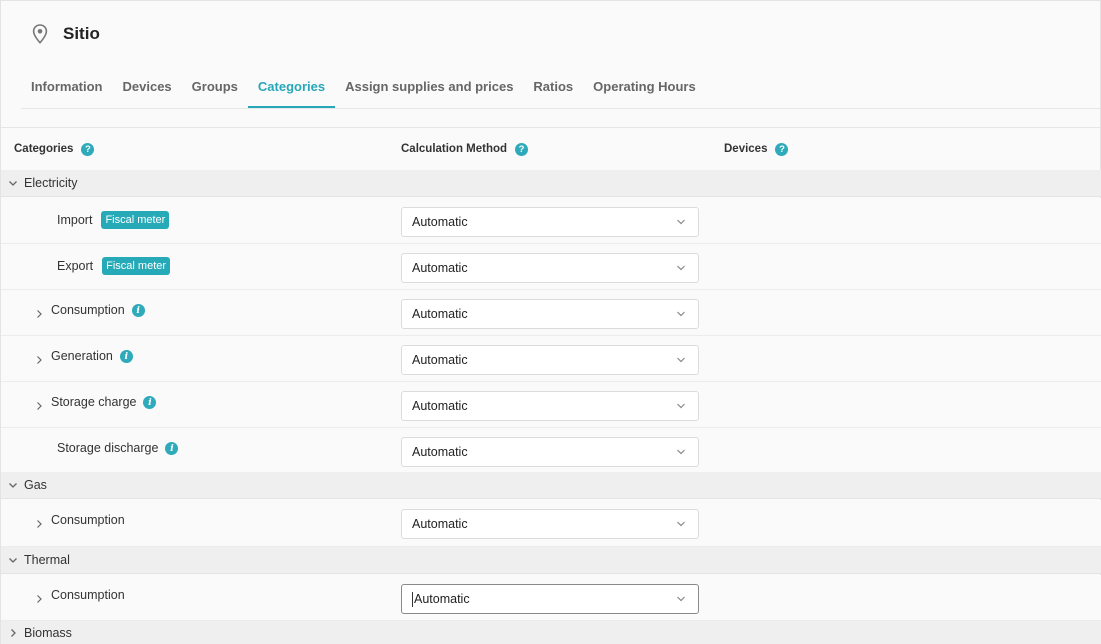 Image resolution: width=1101 pixels, height=644 pixels. I want to click on site-header: Sitio, so click(550, 34).